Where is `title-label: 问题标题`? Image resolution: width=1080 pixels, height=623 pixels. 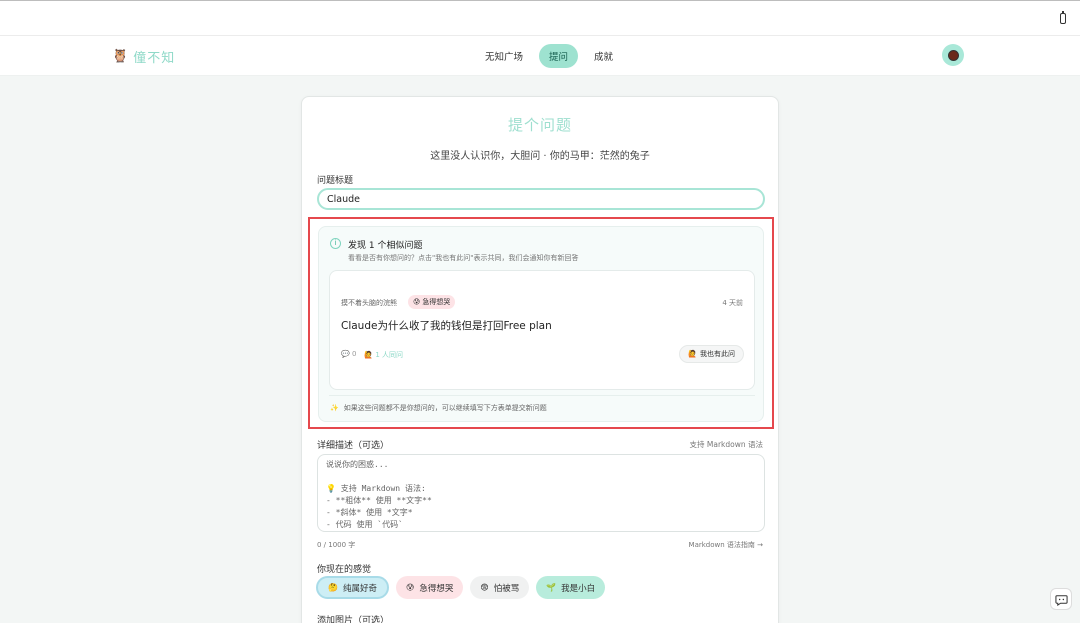 title-label: 问题标题 is located at coordinates (335, 181).